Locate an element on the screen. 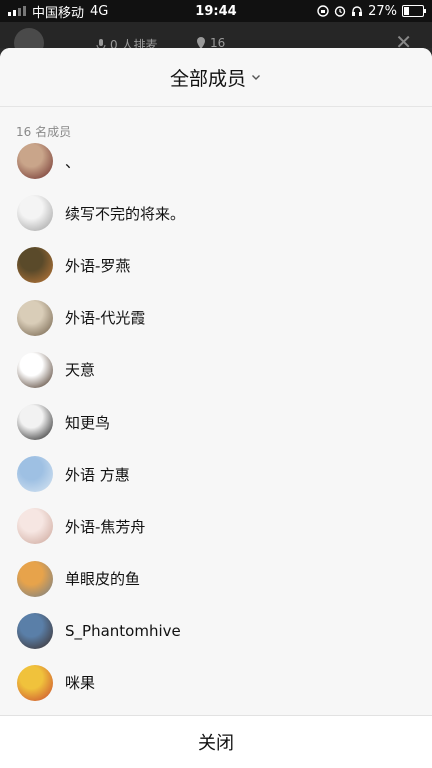  member-row: S_Phantomhive is located at coordinates (216, 631).